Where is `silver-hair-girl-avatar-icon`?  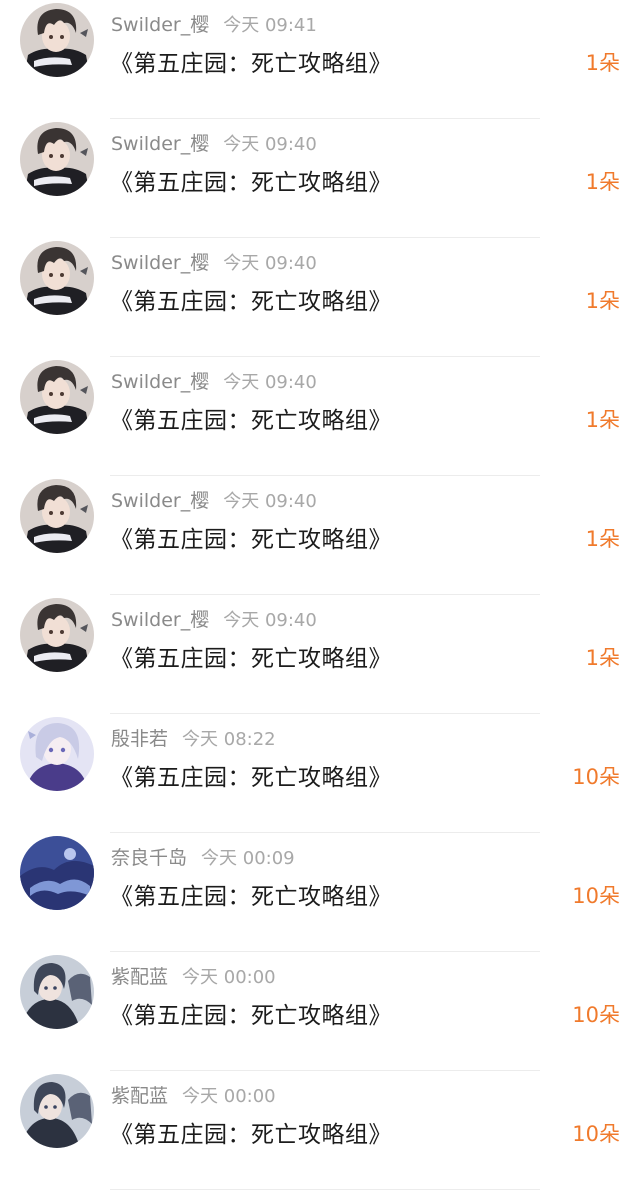
silver-hair-girl-avatar-icon is located at coordinates (57, 754).